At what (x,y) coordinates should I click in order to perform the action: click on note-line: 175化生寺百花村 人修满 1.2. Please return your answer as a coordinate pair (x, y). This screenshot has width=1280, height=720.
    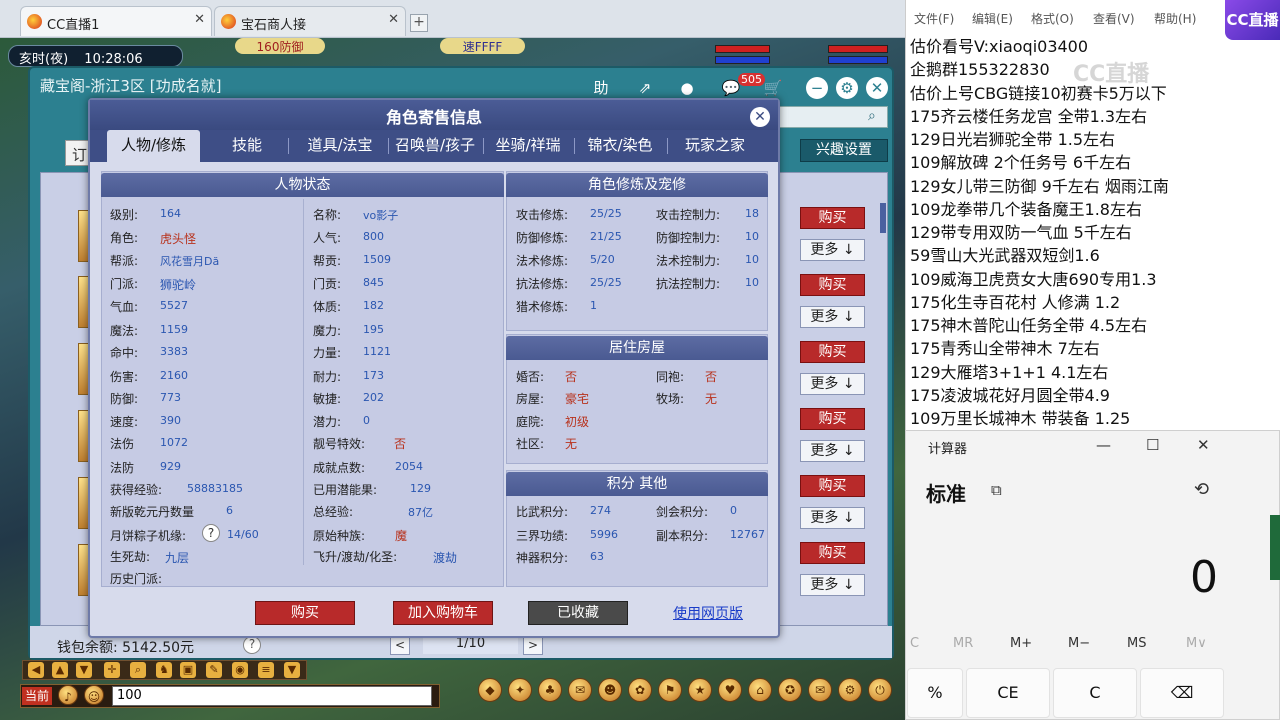
    Looking at the image, I should click on (1015, 302).